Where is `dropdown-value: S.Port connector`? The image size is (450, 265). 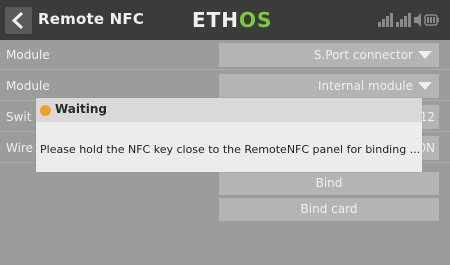
dropdown-value: S.Port connector is located at coordinates (363, 55).